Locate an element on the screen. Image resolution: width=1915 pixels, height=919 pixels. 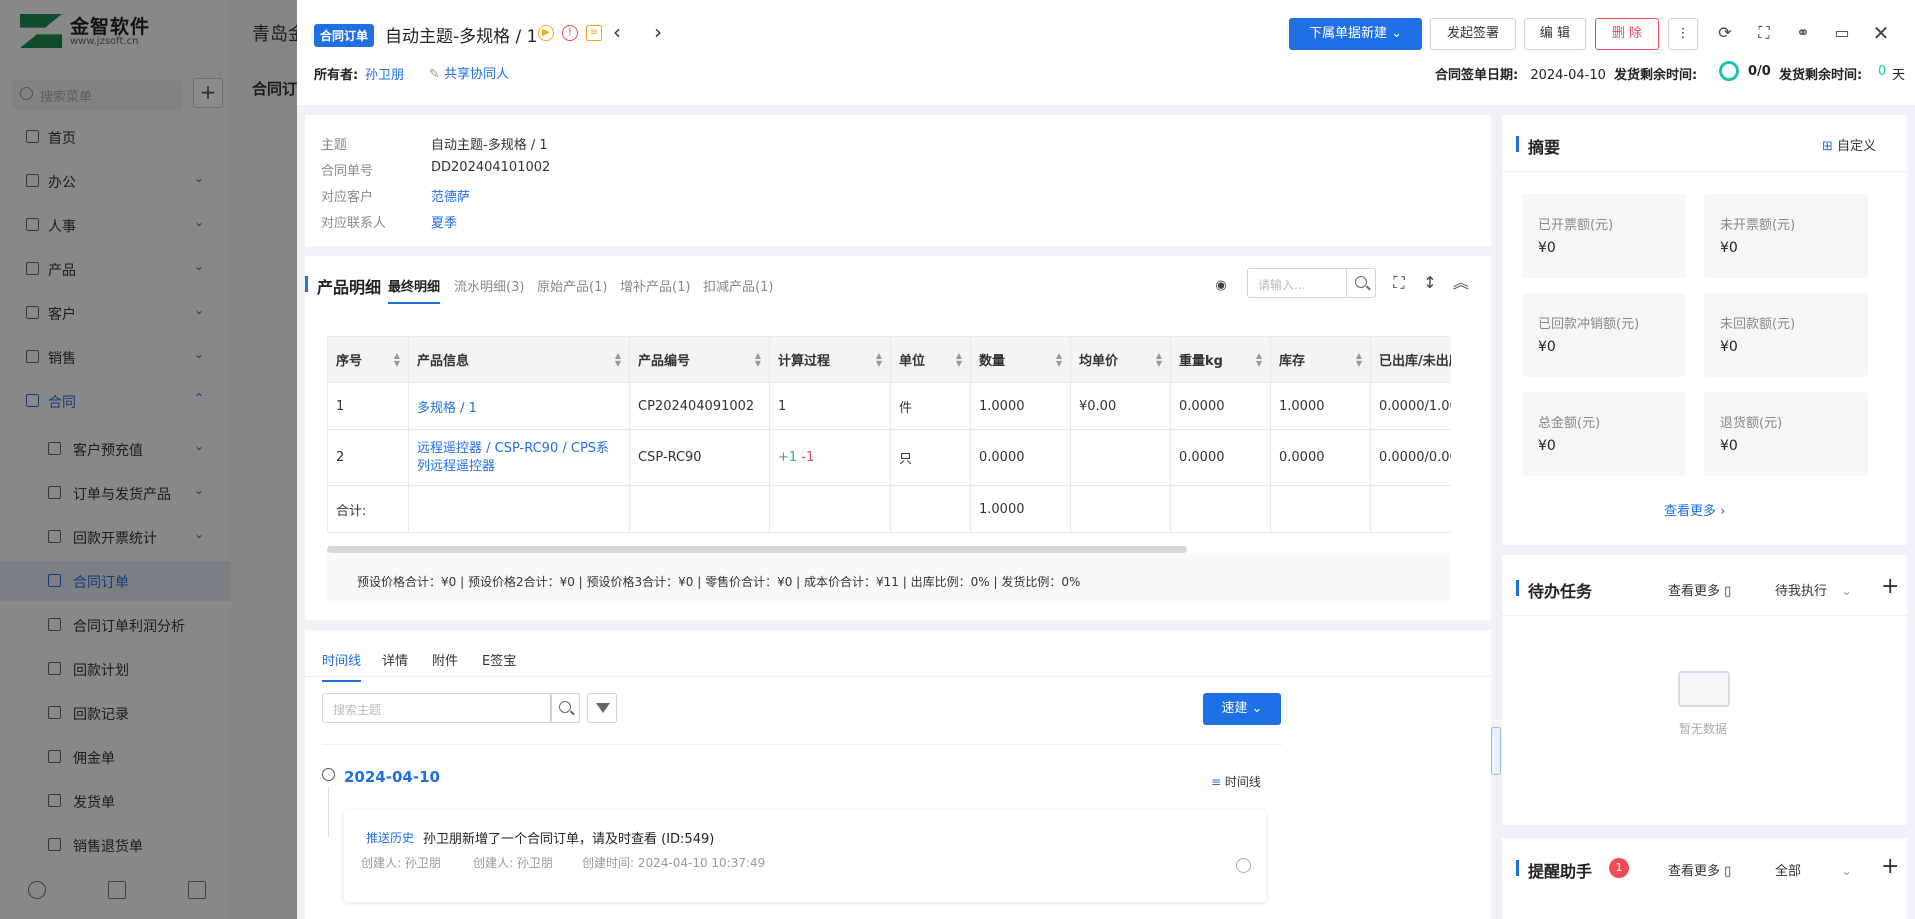
tab-esign: E签宝 is located at coordinates (499, 659).